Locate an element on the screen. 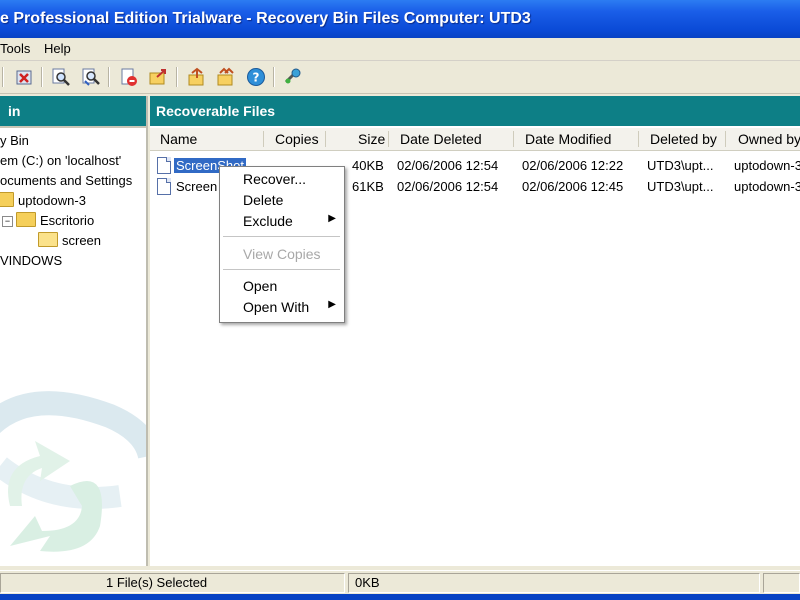  file-list-header: Recoverable Files is located at coordinates (475, 111).